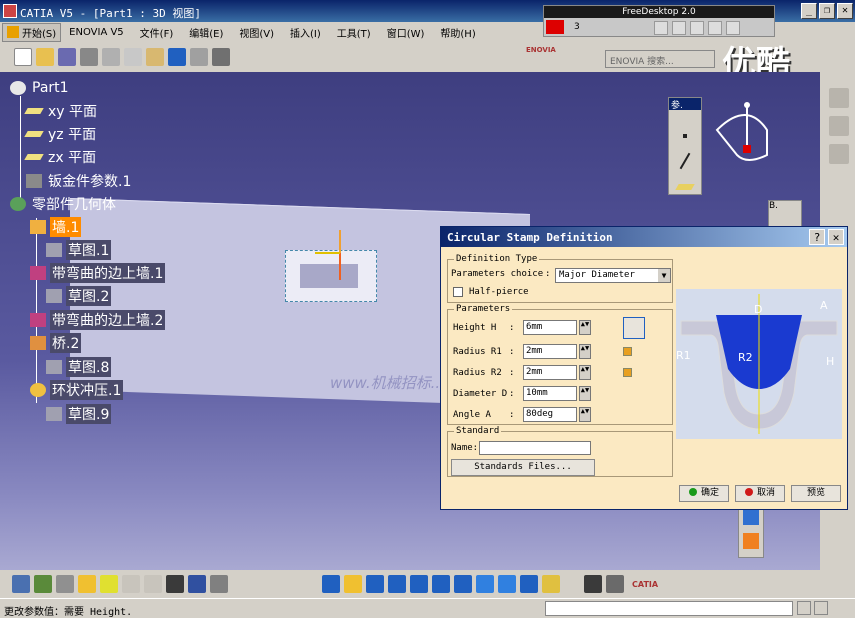 This screenshot has width=855, height=618. Describe the element at coordinates (79, 250) in the screenshot. I see `tree-item-sketch-1: 草图.1` at that location.